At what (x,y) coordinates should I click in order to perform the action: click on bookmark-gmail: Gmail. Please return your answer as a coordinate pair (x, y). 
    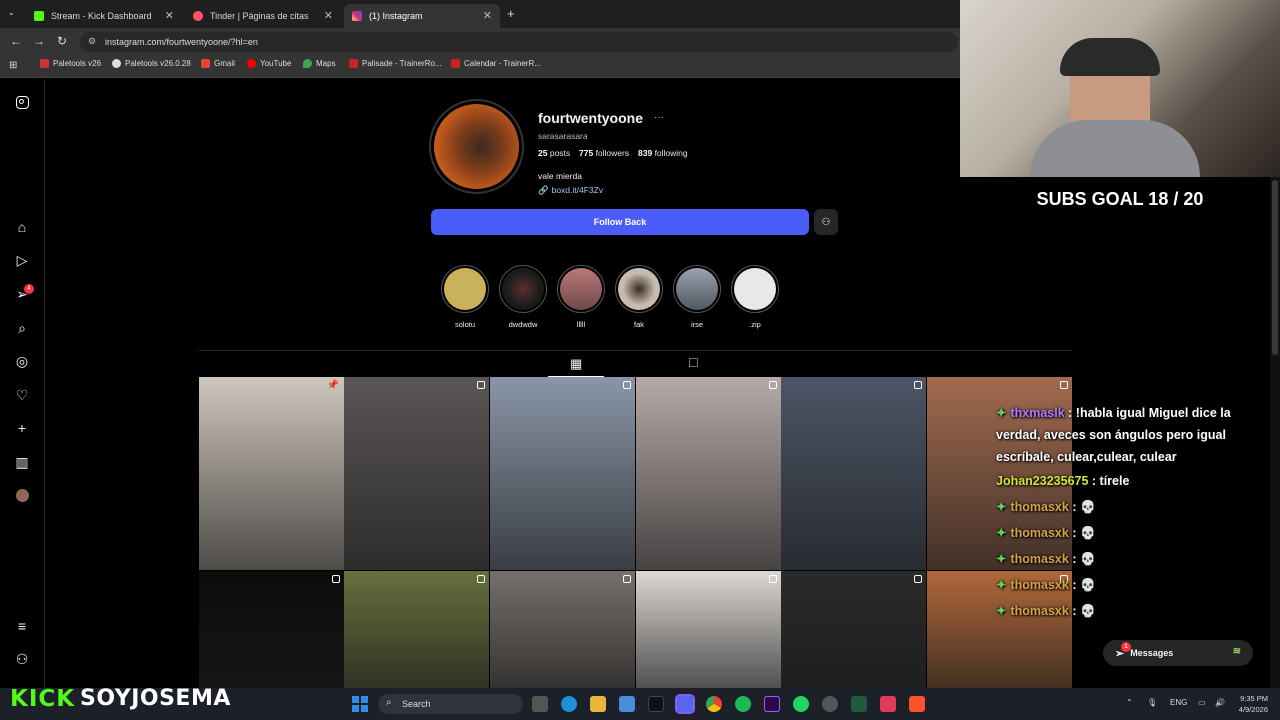
    Looking at the image, I should click on (218, 63).